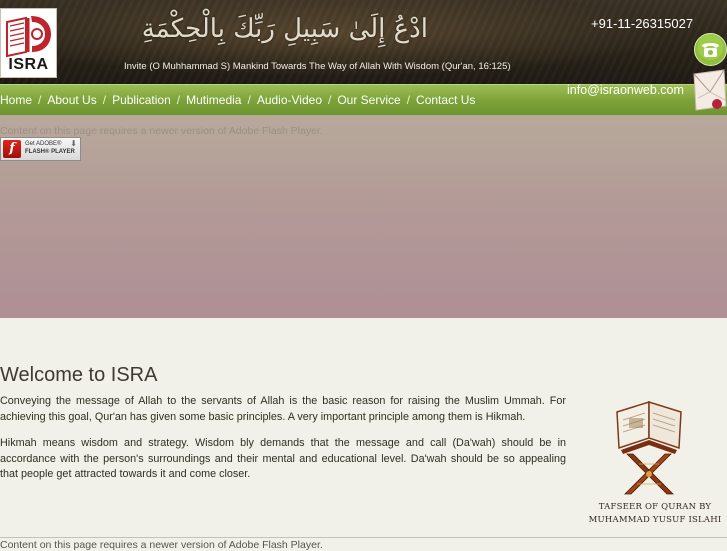  Describe the element at coordinates (28, 37) in the screenshot. I see `logo-book-icon` at that location.